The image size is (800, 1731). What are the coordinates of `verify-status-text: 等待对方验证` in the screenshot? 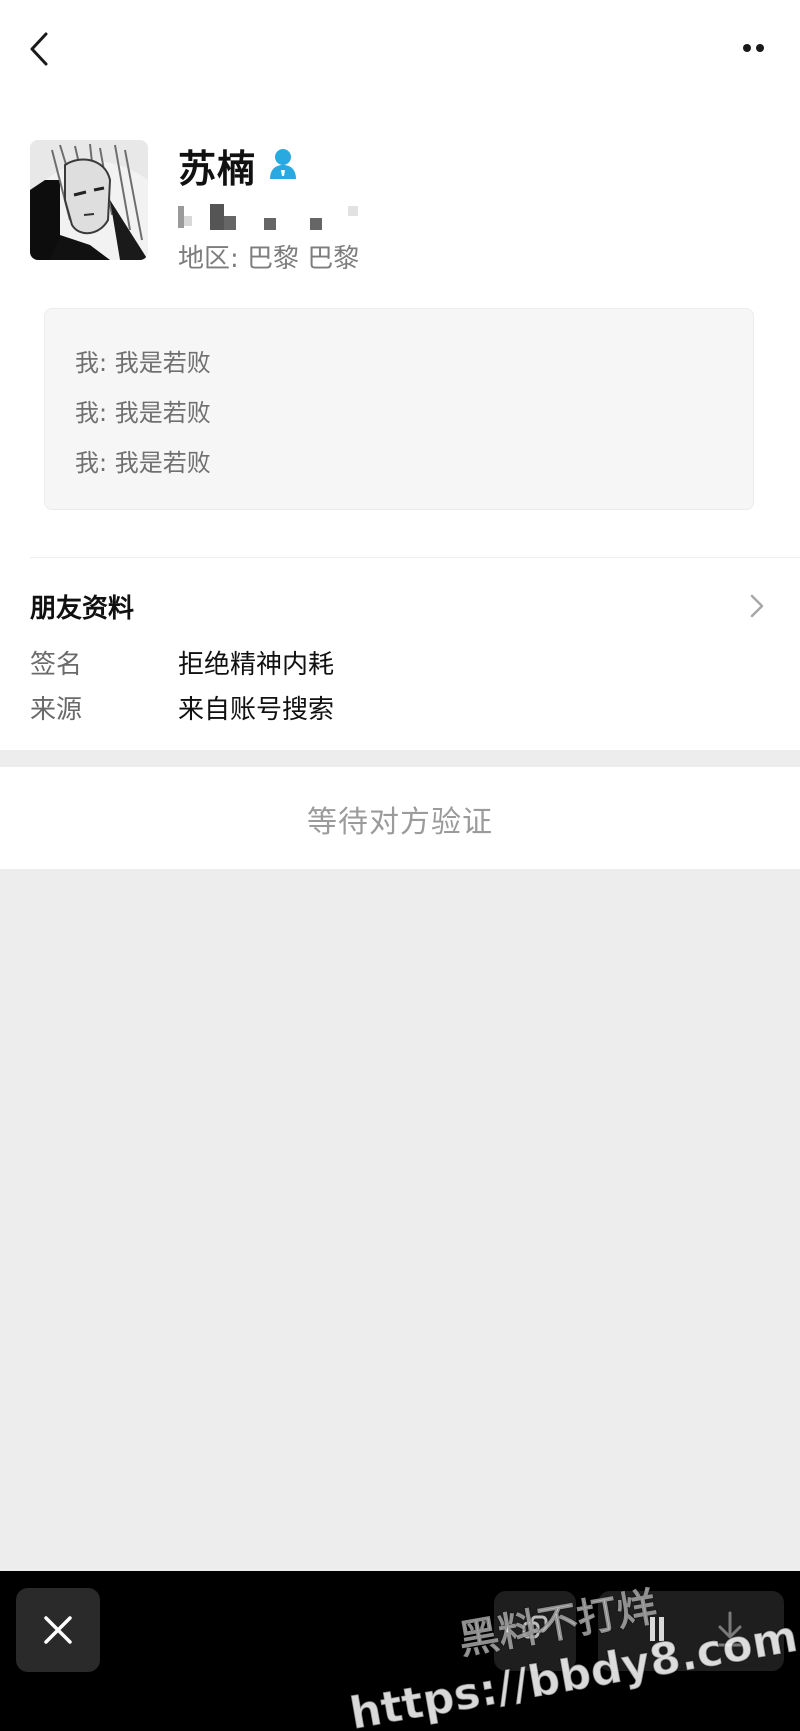 It's located at (400, 822).